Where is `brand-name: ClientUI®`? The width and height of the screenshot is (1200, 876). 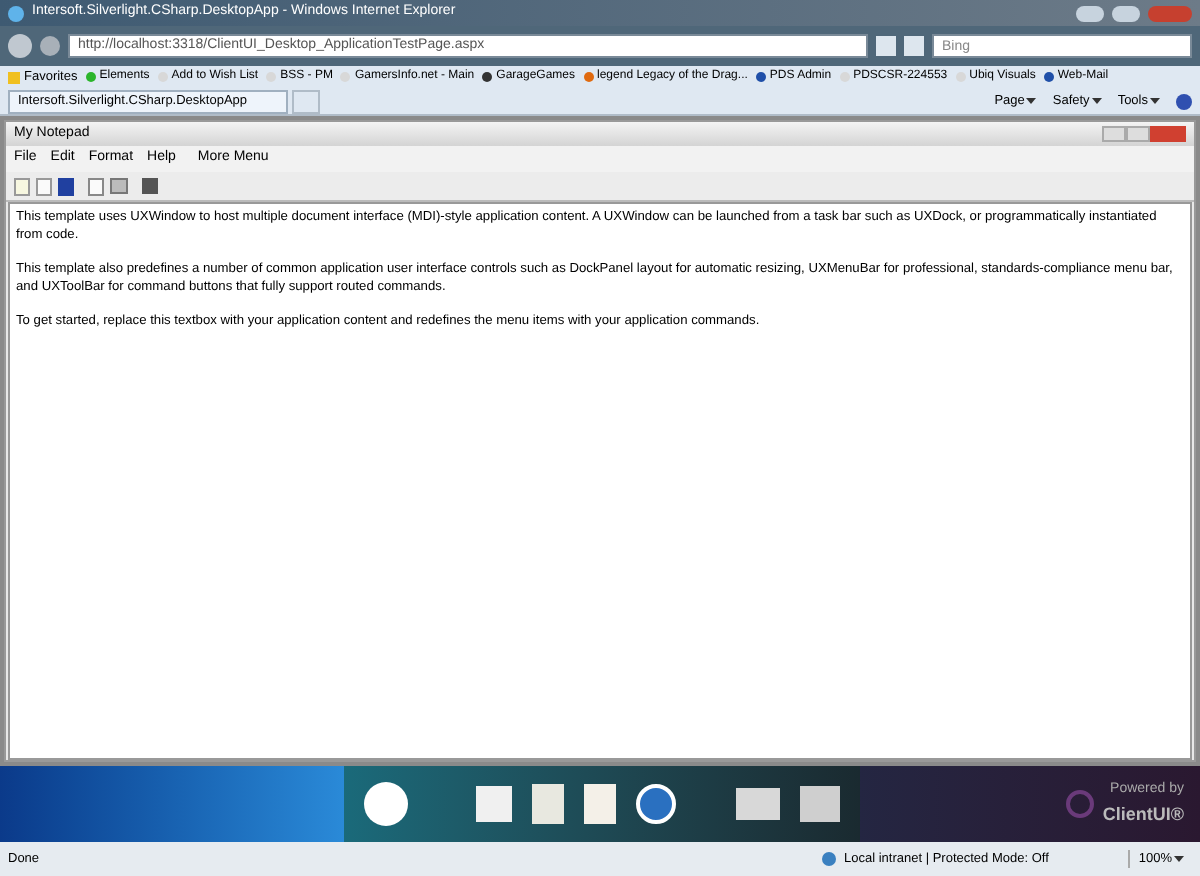
brand-name: ClientUI® is located at coordinates (1143, 814).